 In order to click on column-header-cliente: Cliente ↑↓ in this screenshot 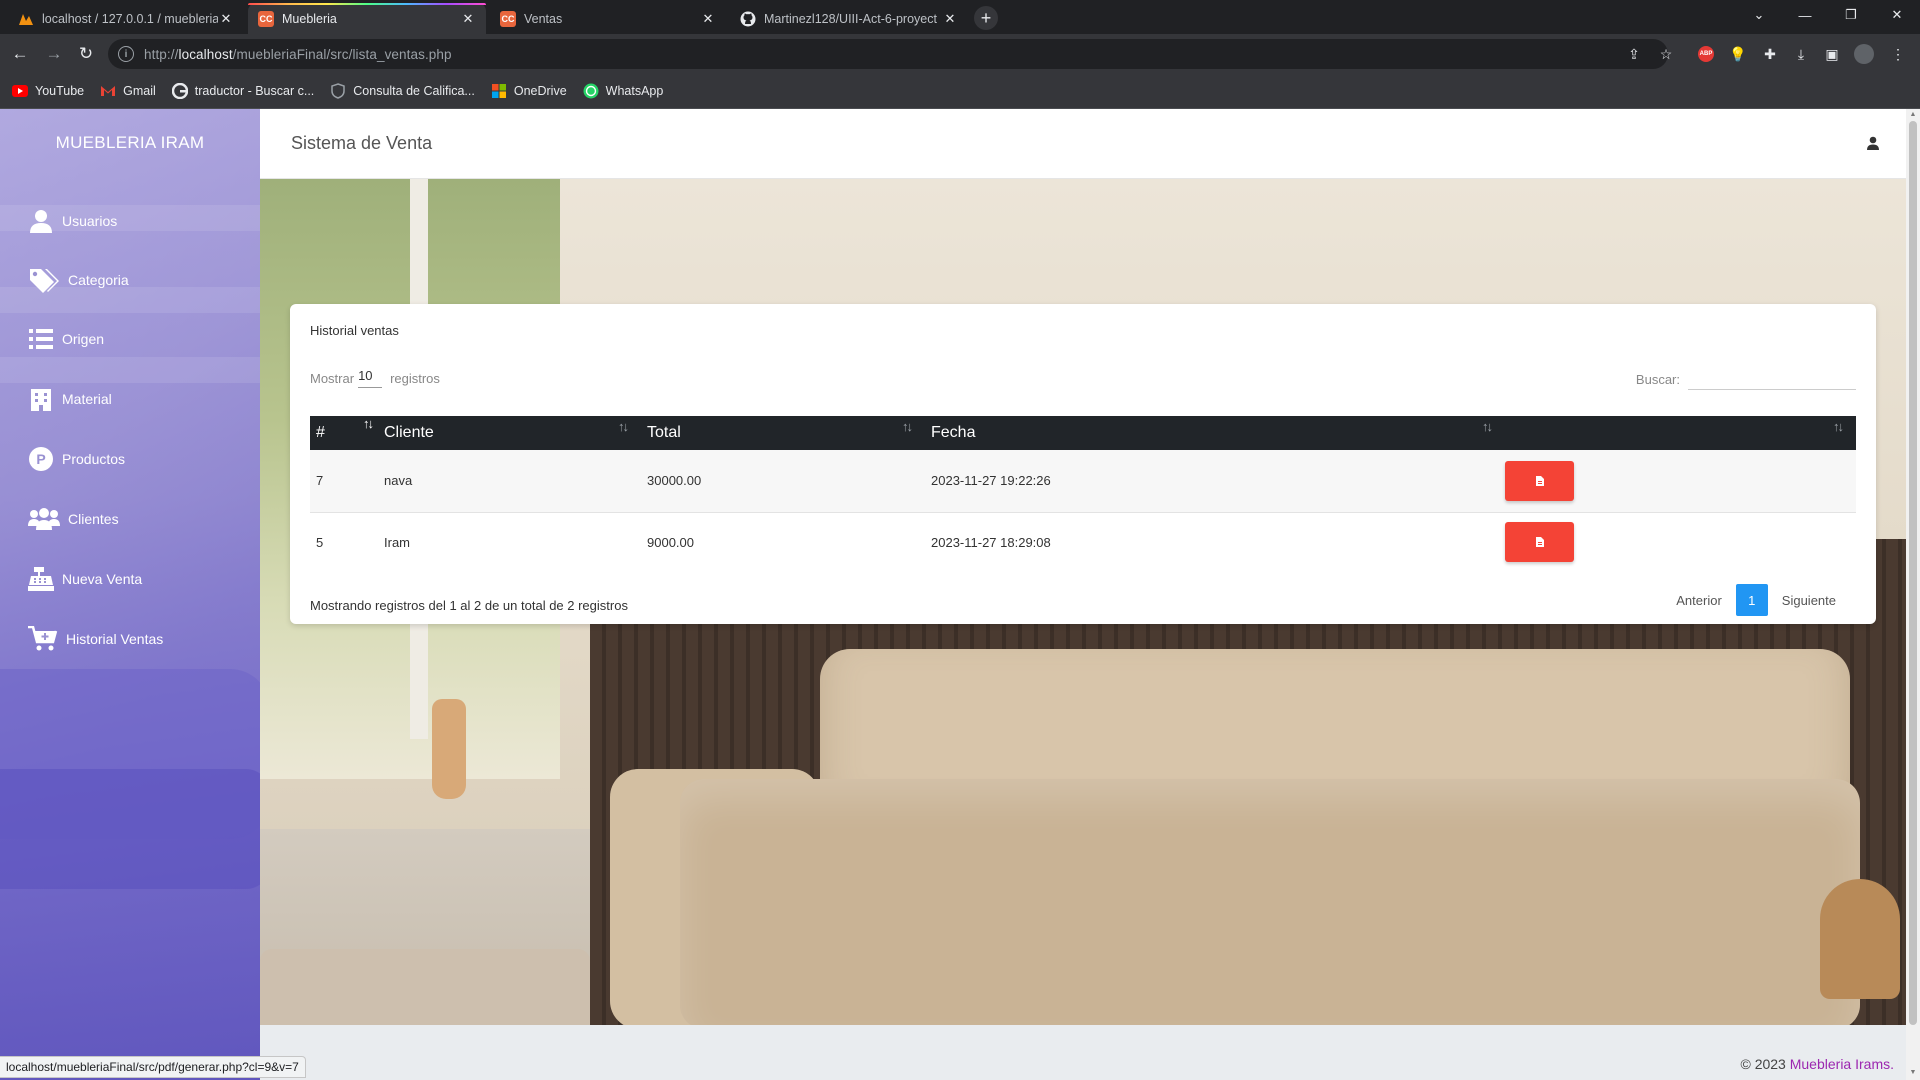, I will do `click(509, 433)`.